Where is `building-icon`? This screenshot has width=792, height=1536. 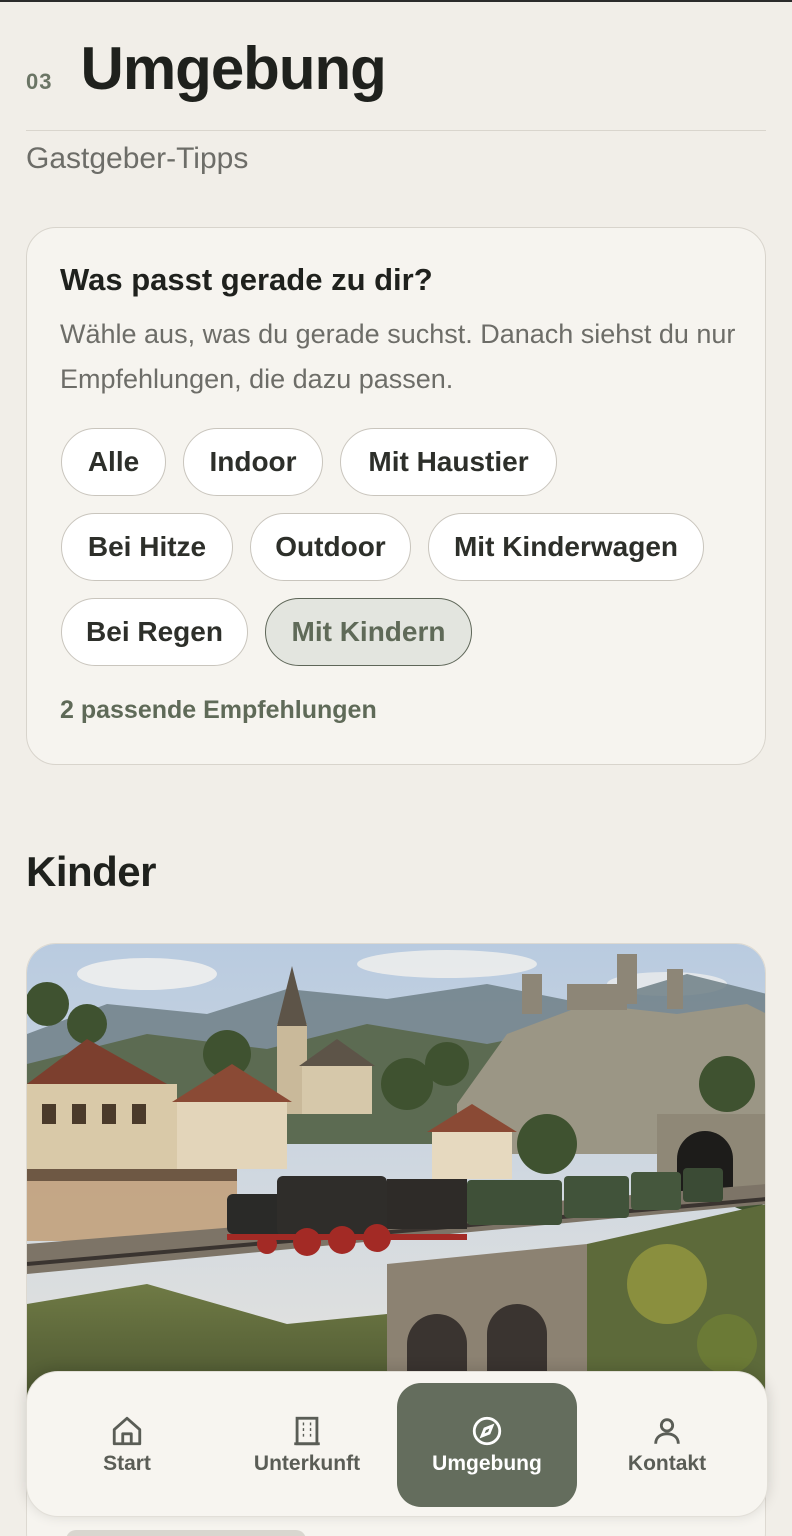
building-icon is located at coordinates (307, 1431).